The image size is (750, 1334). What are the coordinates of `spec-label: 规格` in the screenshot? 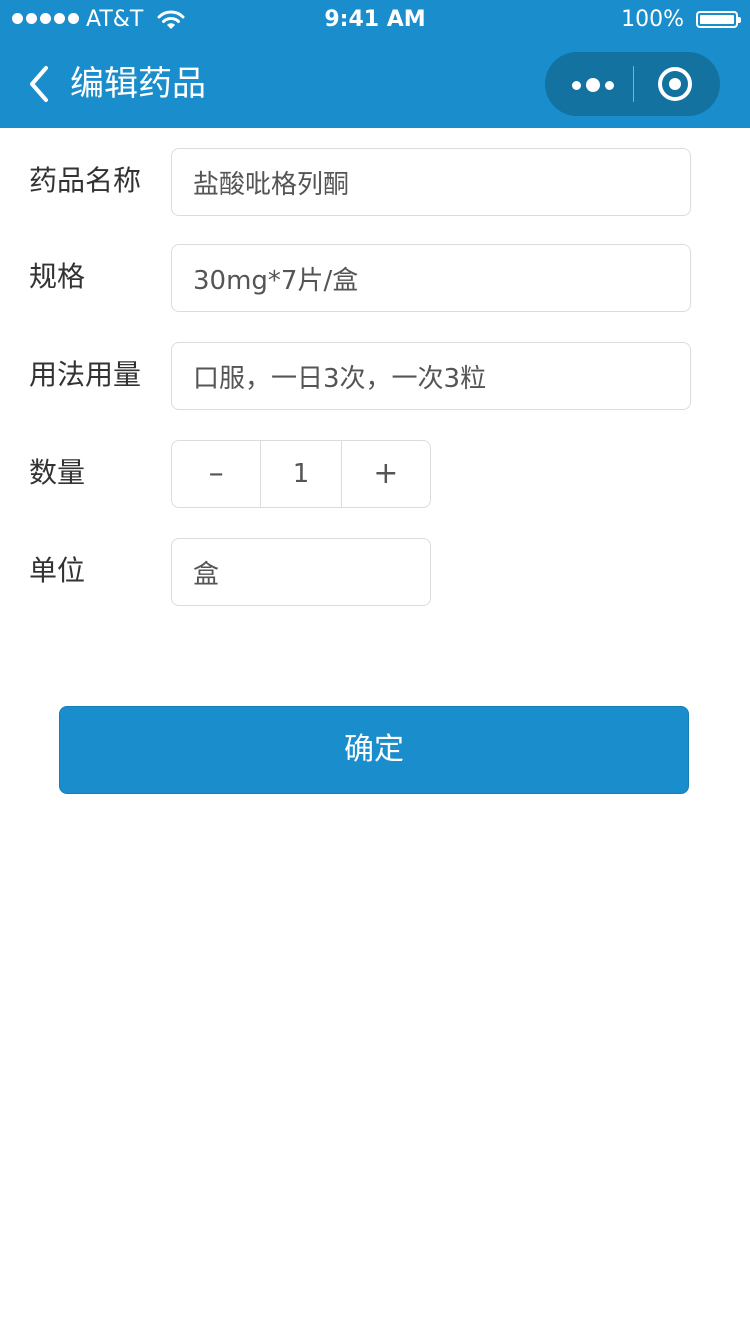 It's located at (57, 276).